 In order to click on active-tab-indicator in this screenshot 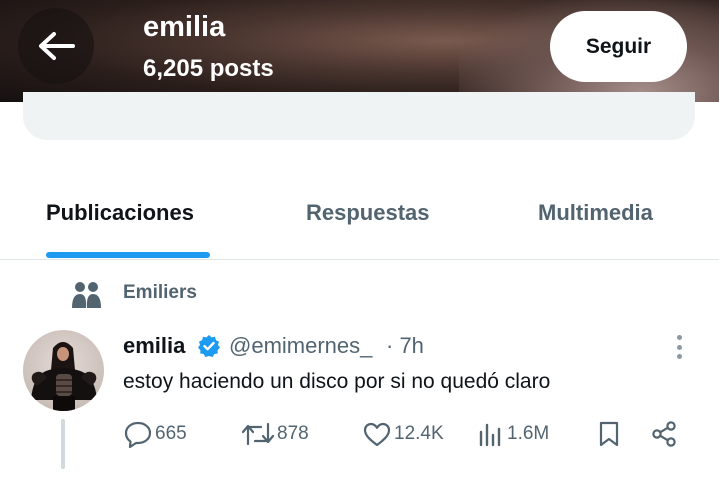, I will do `click(128, 255)`.